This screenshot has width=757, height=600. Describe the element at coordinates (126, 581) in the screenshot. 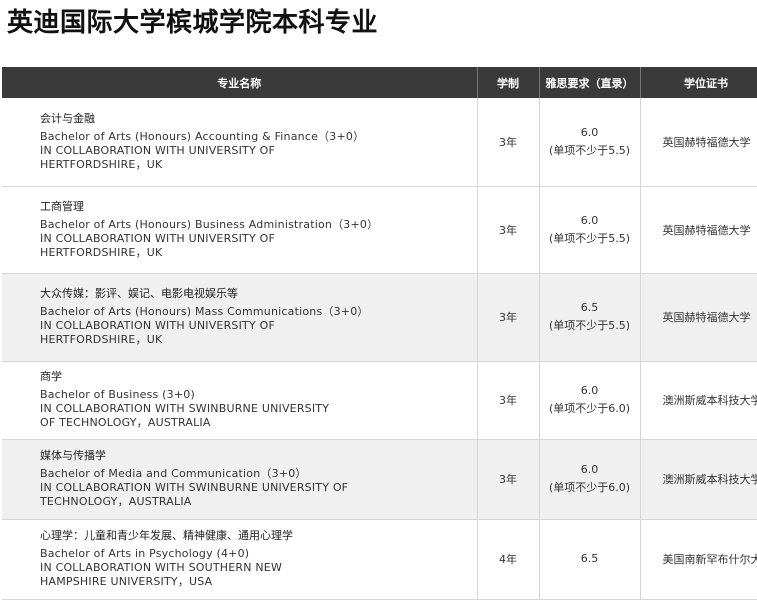

I see `program-name-en-line: HAMPSHIRE UNIVERSITY，USA` at that location.